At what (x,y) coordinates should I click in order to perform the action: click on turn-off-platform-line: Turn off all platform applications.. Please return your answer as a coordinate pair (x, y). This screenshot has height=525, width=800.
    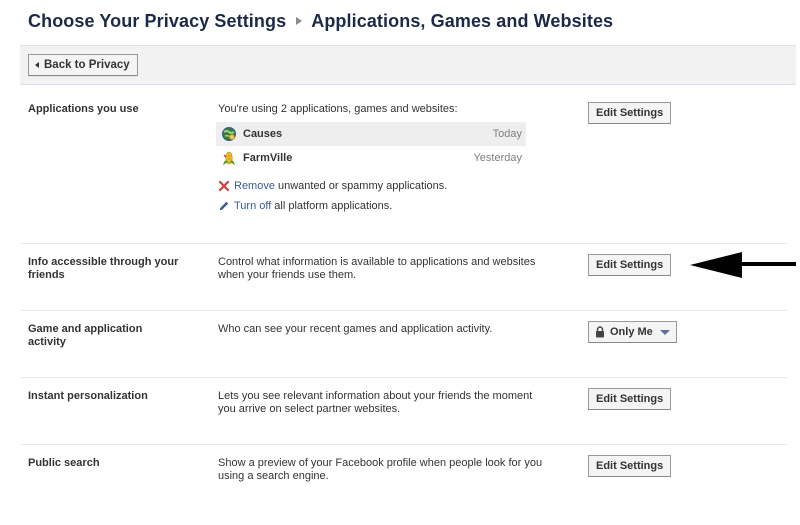
    Looking at the image, I should click on (305, 206).